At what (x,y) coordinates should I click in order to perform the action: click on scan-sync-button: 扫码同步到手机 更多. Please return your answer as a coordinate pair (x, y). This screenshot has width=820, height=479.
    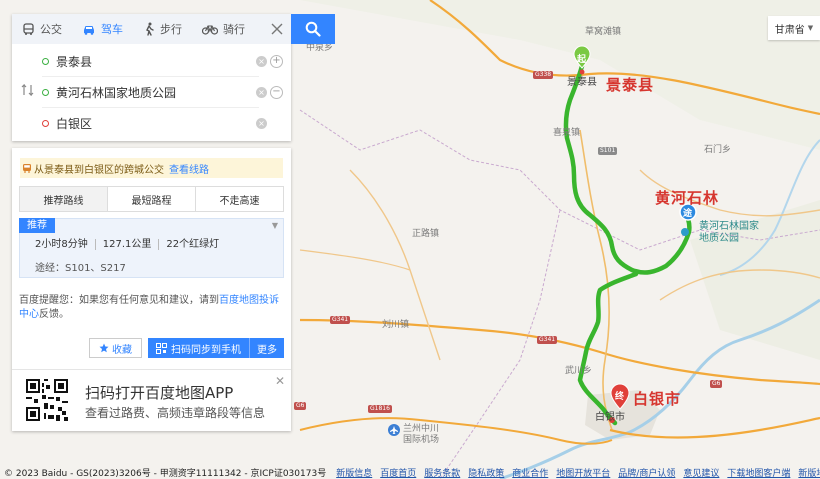
    Looking at the image, I should click on (216, 348).